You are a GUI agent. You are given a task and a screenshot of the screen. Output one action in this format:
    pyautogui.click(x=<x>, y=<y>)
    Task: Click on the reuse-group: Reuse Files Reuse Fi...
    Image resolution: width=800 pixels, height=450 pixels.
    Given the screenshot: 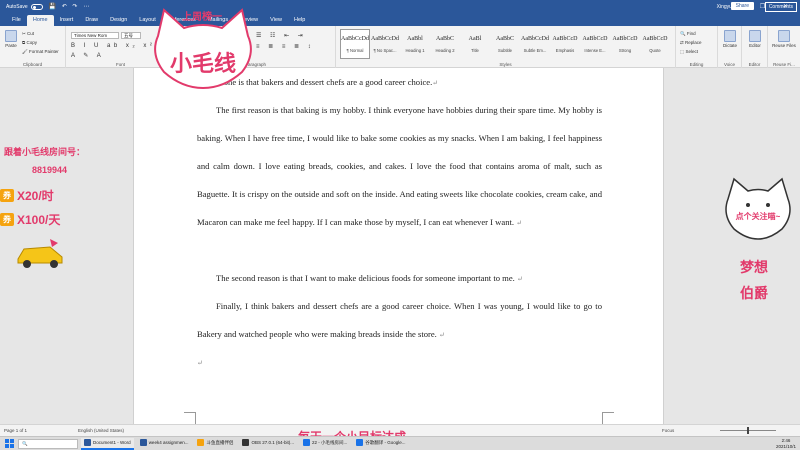 What is the action you would take?
    pyautogui.click(x=784, y=47)
    